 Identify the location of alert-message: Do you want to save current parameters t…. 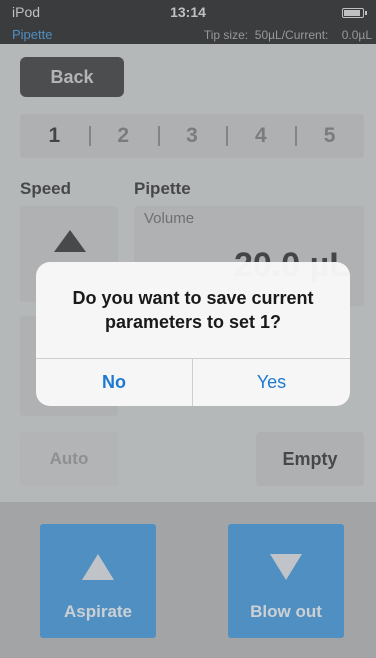
(193, 310).